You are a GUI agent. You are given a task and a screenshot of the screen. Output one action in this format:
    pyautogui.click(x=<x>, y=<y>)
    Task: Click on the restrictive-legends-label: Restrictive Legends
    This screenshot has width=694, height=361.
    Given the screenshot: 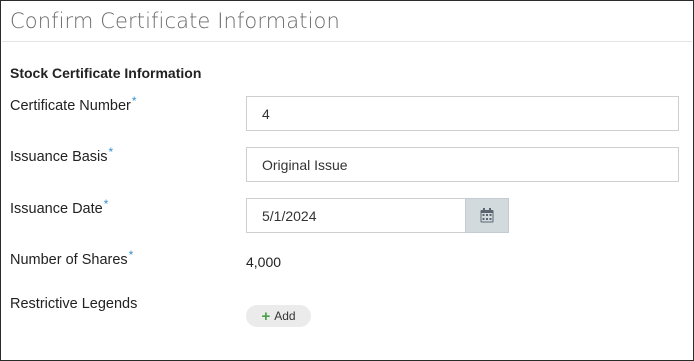 What is the action you would take?
    pyautogui.click(x=73, y=304)
    